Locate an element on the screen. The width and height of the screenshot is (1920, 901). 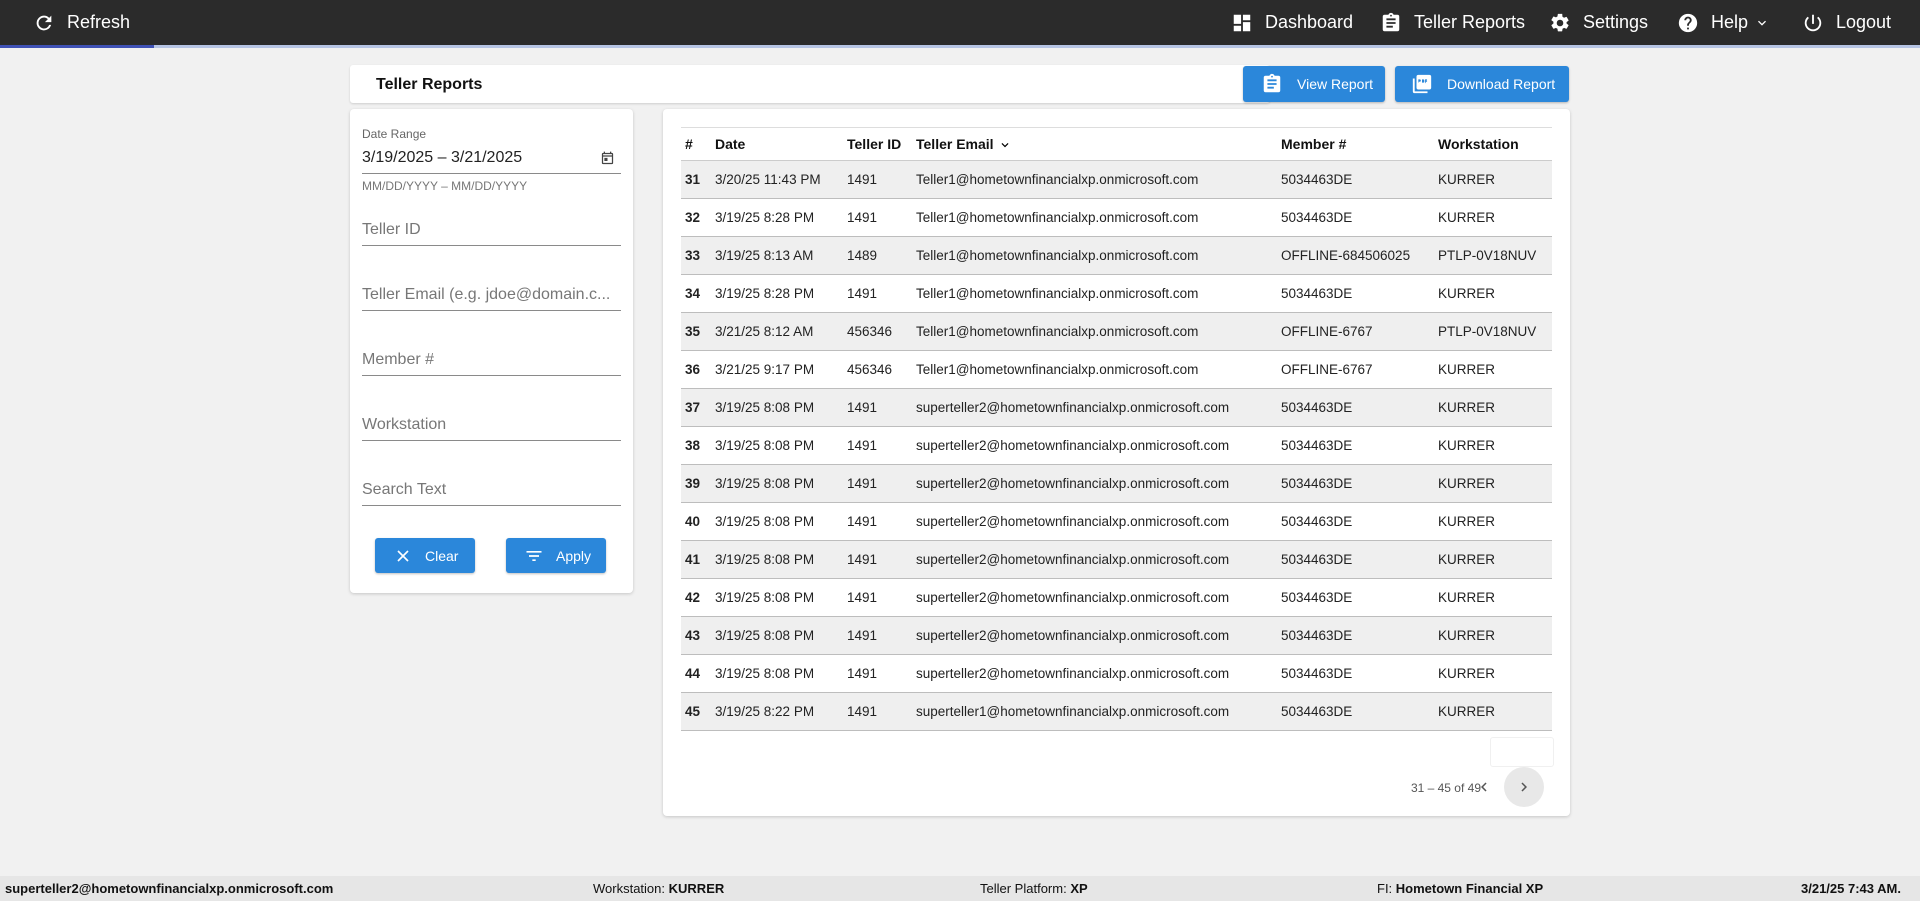
row-workstation: PTLP-0V18NUV is located at coordinates (1487, 331).